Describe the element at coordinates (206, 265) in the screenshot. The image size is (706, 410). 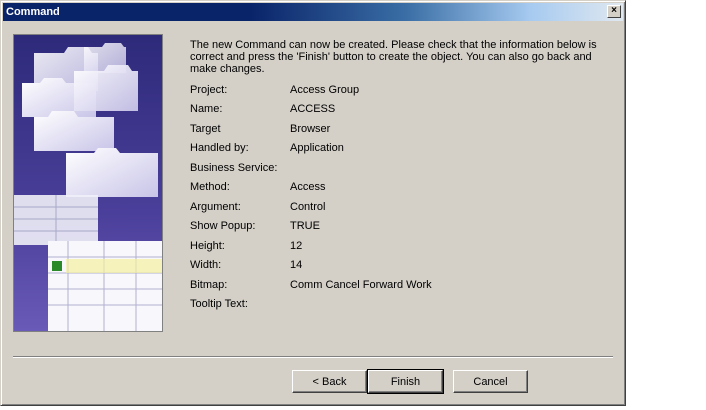
I see `field-label: Width:` at that location.